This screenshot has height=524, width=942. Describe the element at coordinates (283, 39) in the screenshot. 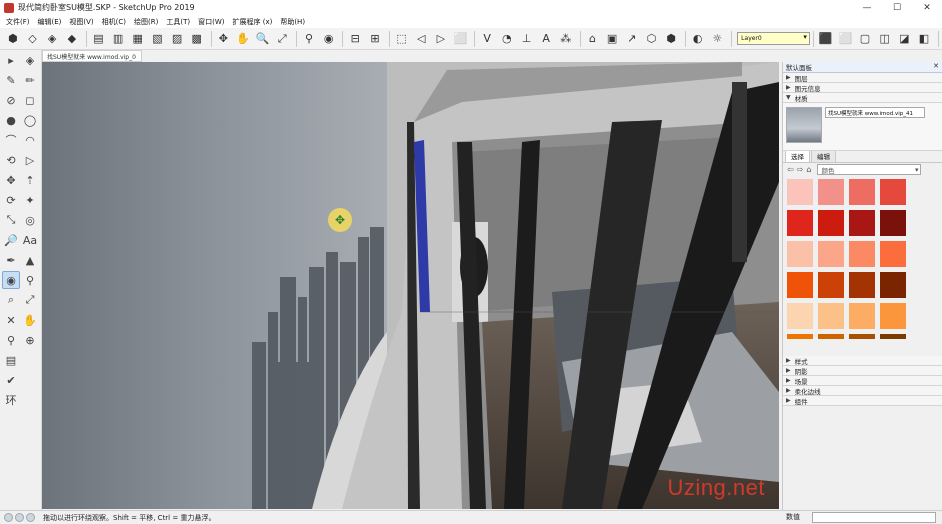

I see `zoom-extents-icon: ⤢` at that location.